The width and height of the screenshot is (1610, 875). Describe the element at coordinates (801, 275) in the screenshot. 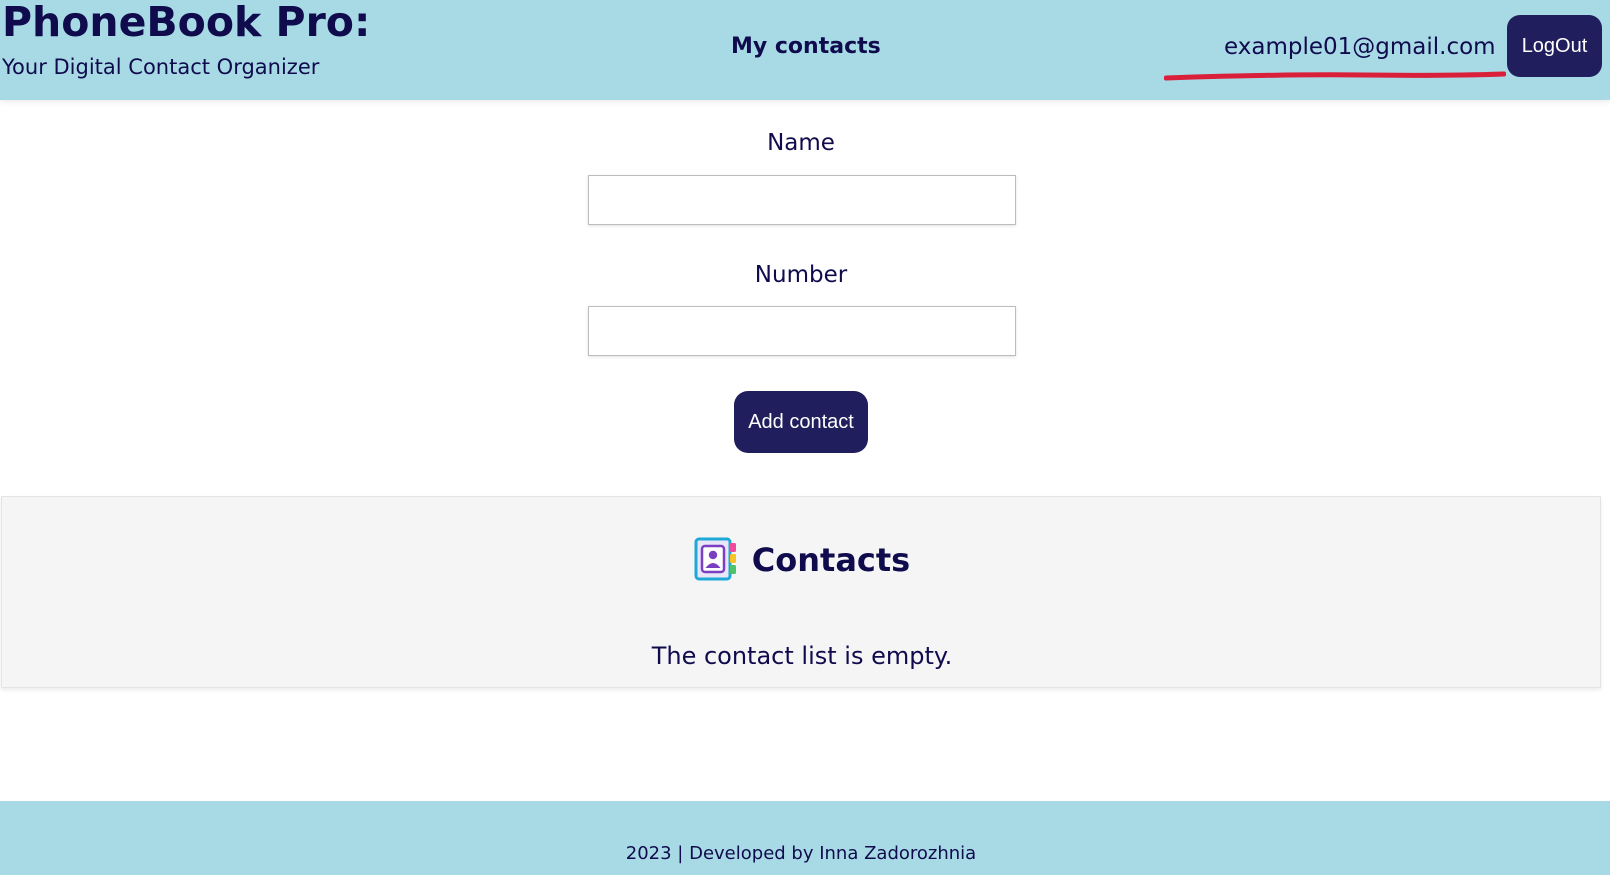

I see `number-label: Number` at that location.